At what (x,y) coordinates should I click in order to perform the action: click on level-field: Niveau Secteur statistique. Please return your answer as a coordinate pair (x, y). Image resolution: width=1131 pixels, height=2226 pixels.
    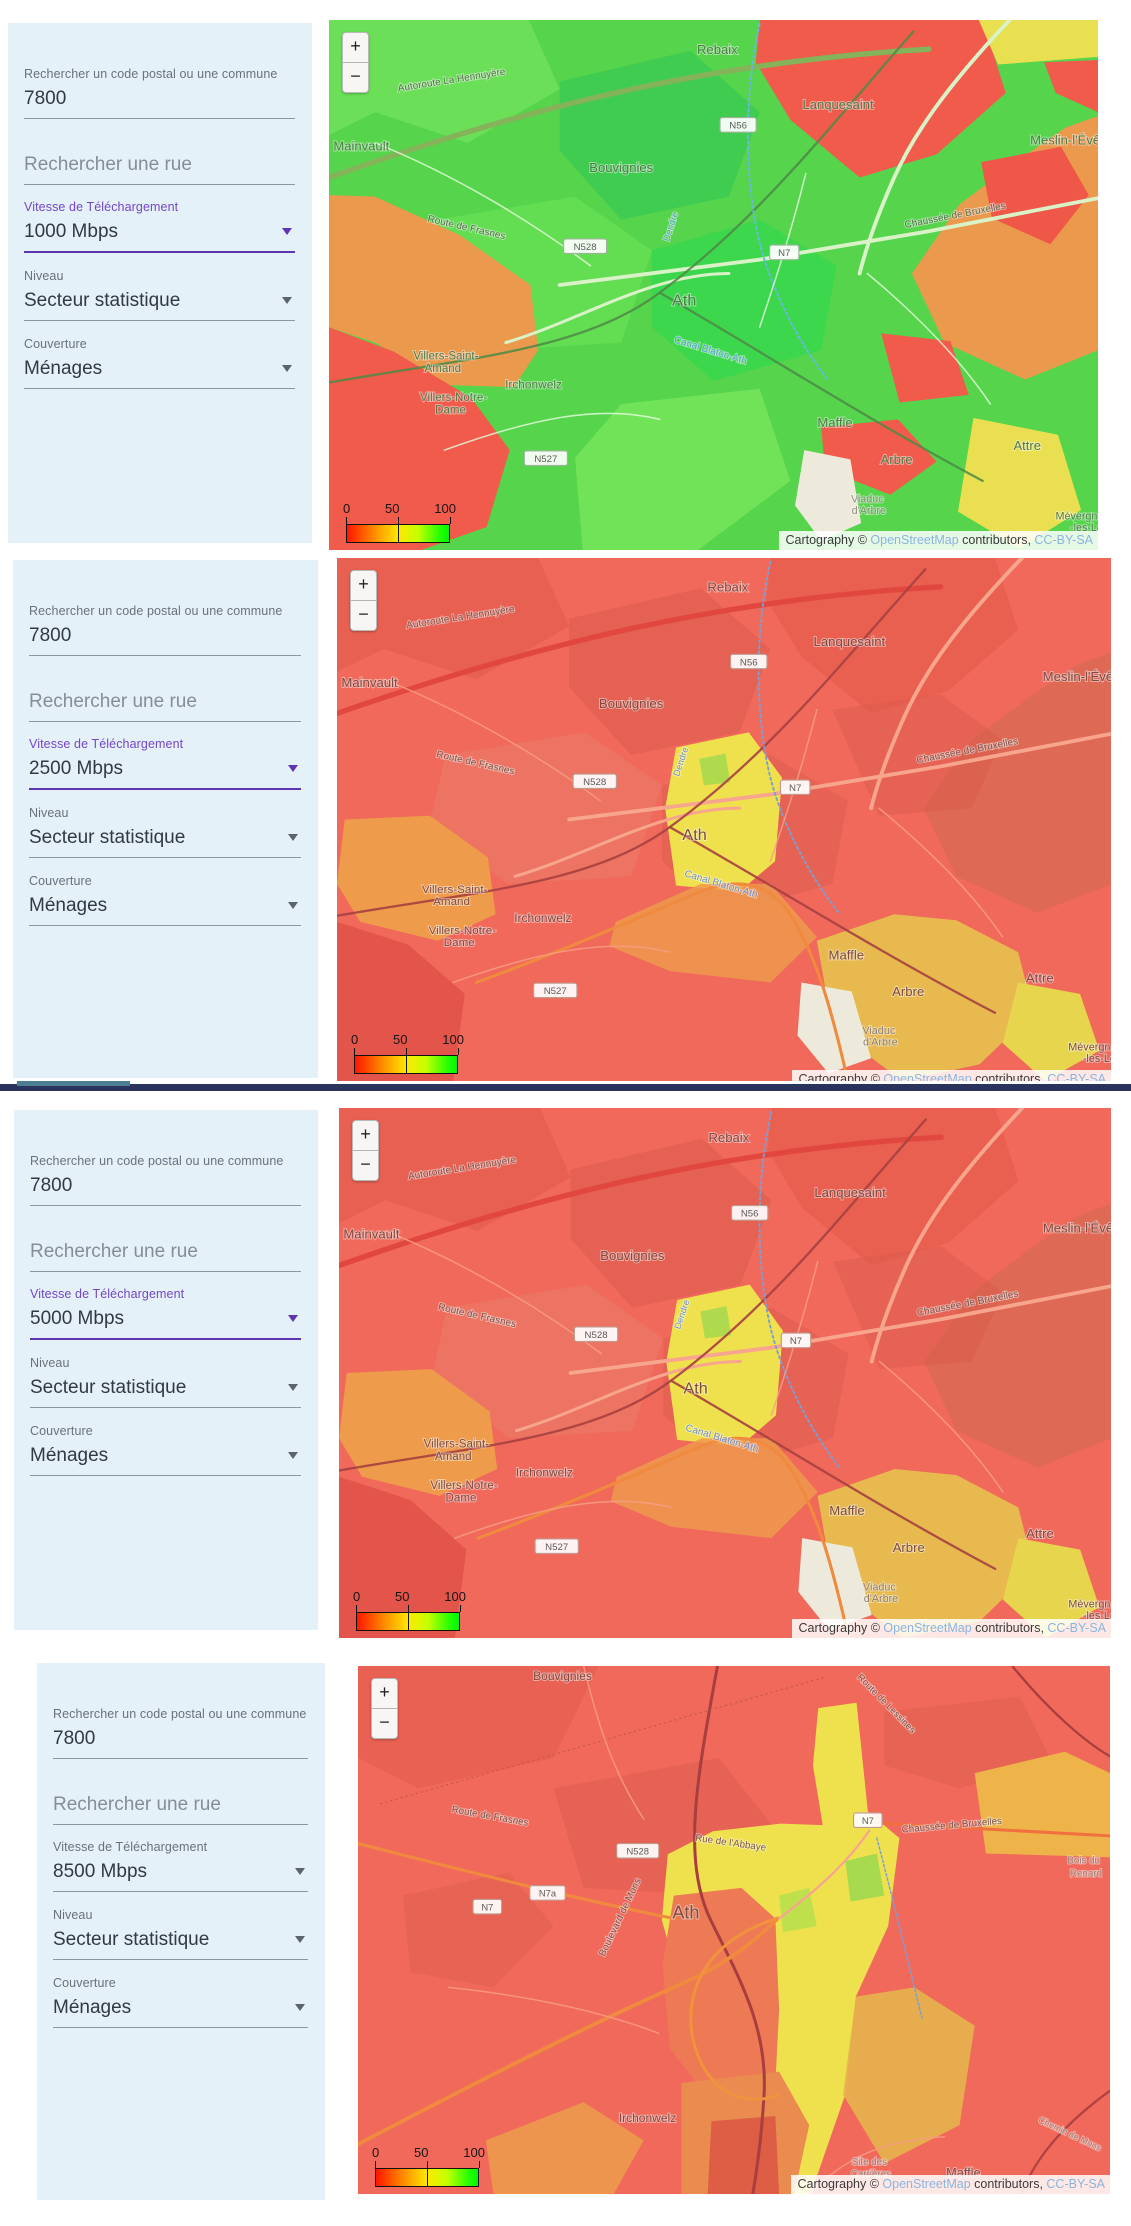
    Looking at the image, I should click on (159, 295).